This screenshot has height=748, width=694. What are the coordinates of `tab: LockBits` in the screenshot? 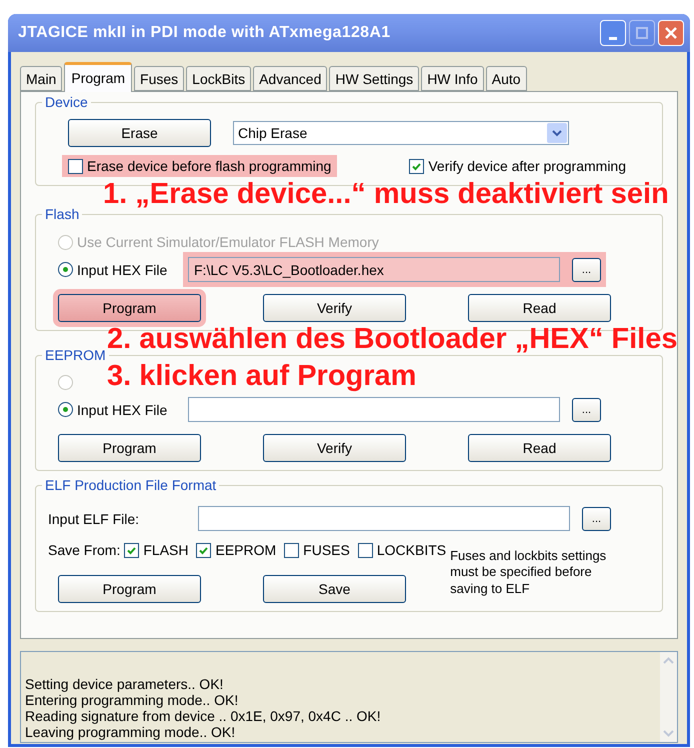 It's located at (219, 78).